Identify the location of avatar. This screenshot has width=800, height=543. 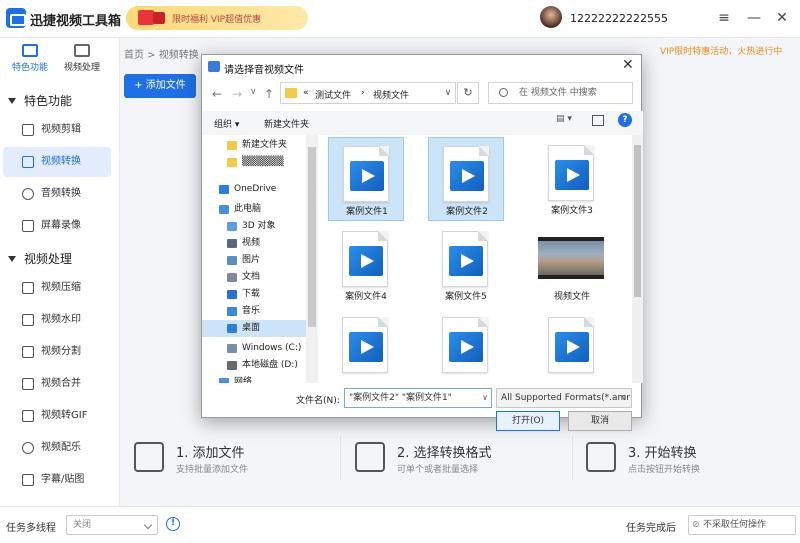
(551, 17).